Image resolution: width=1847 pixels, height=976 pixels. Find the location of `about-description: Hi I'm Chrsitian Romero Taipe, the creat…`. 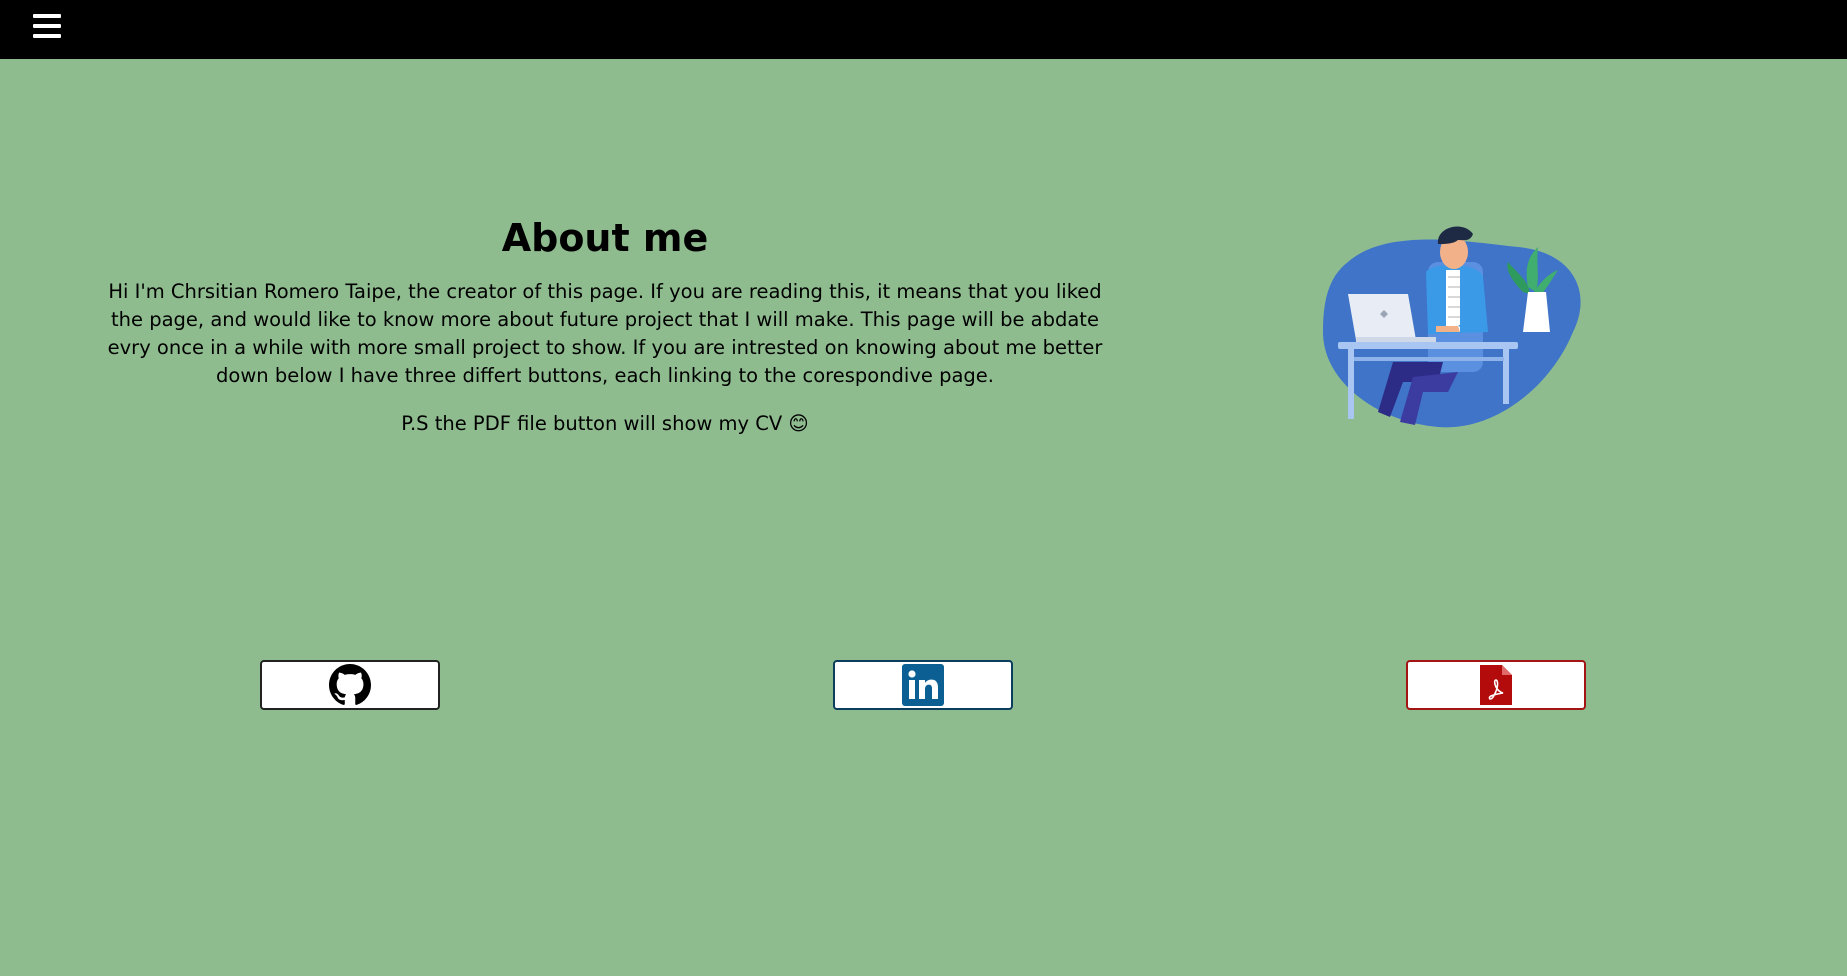

about-description: Hi I'm Chrsitian Romero Taipe, the creat… is located at coordinates (605, 333).